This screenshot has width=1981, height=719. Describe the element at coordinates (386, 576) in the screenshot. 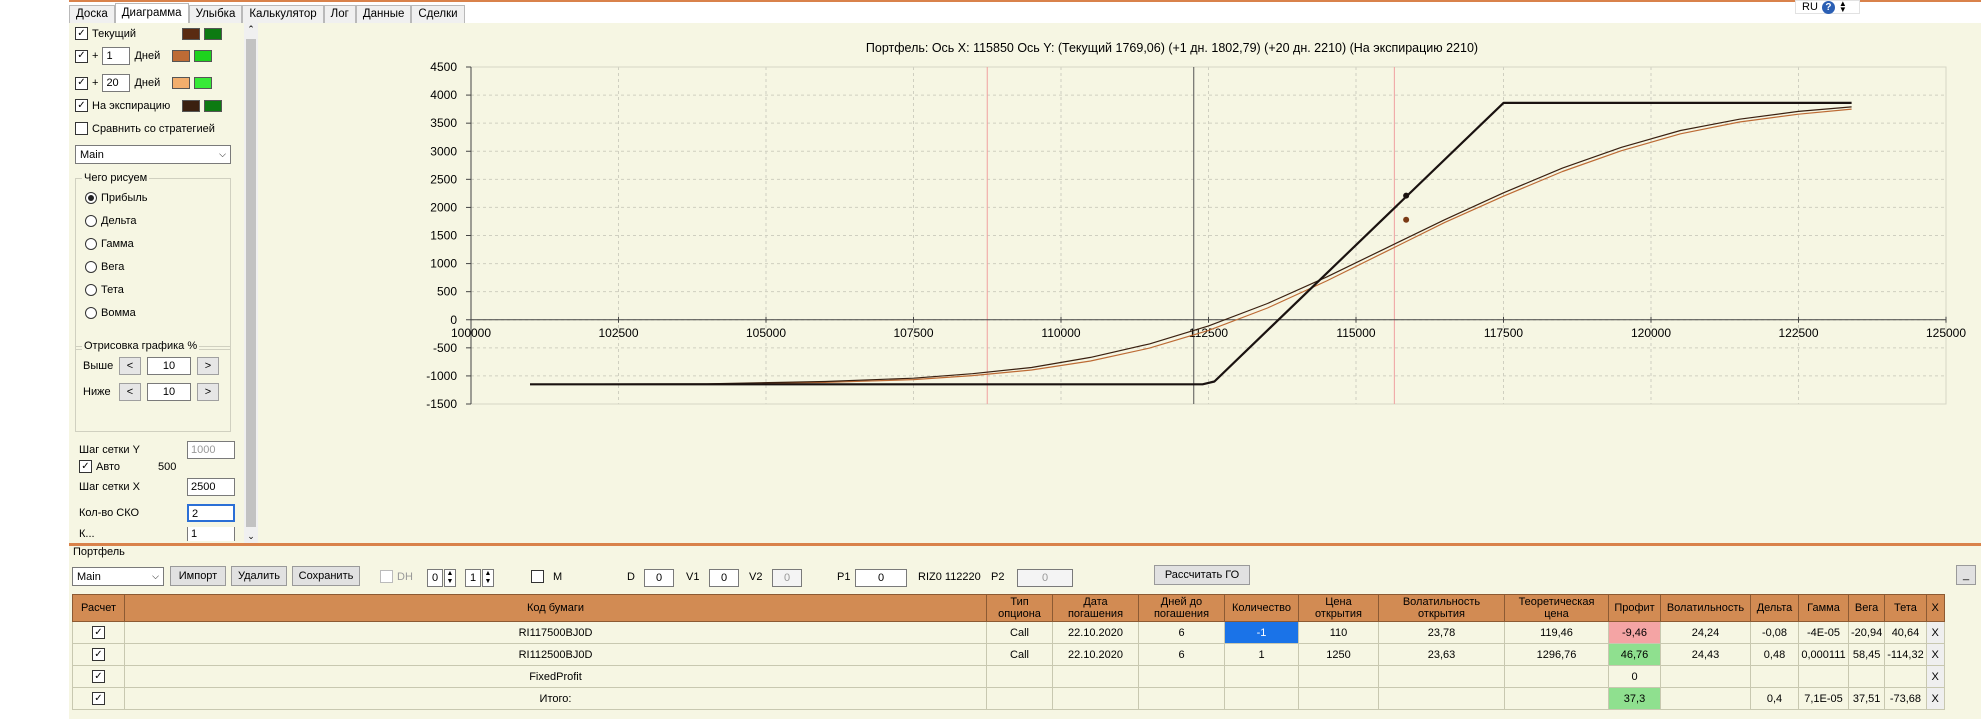

I see `dh-checkbox` at that location.